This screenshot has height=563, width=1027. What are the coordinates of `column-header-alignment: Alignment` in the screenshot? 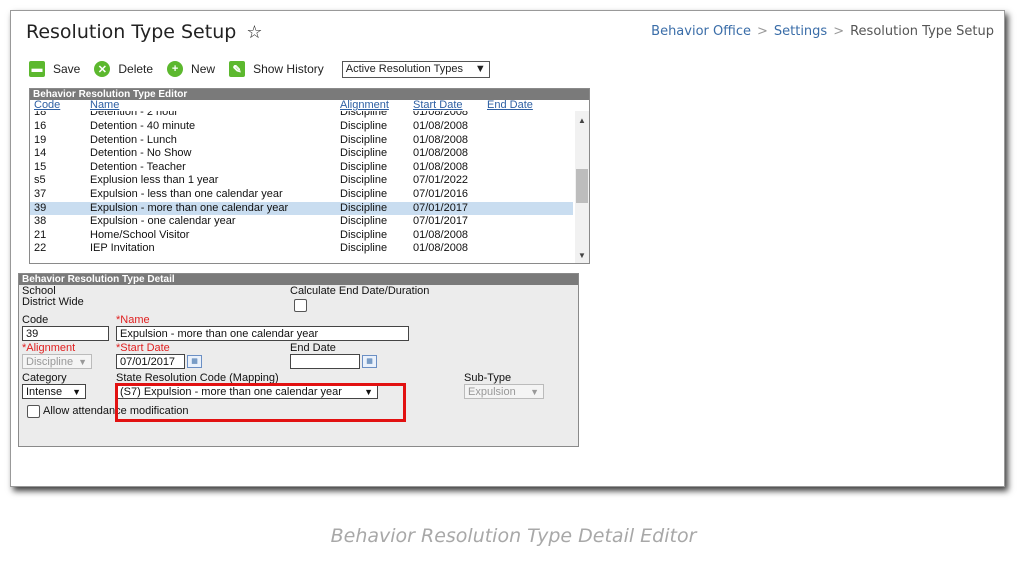 It's located at (364, 105).